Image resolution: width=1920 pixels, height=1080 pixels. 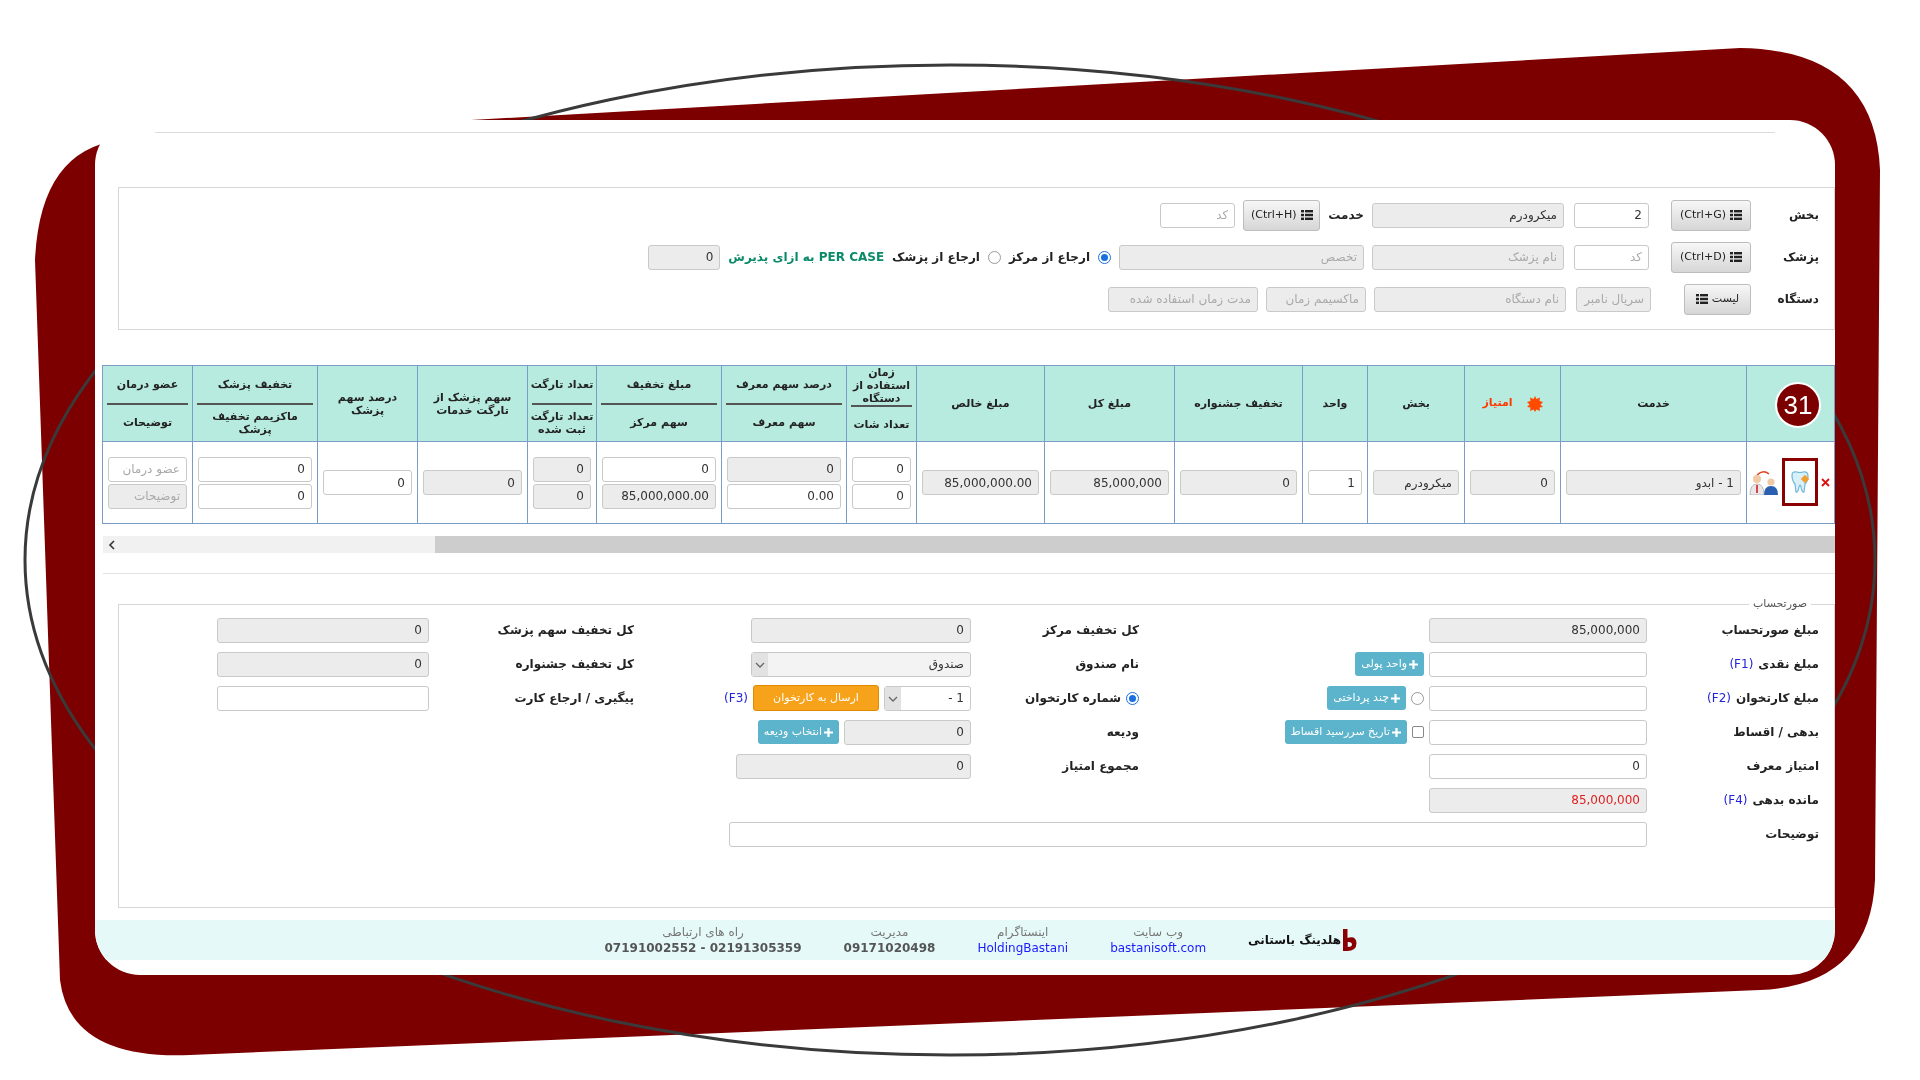 What do you see at coordinates (1797, 299) in the screenshot?
I see `field-label: دستگاه` at bounding box center [1797, 299].